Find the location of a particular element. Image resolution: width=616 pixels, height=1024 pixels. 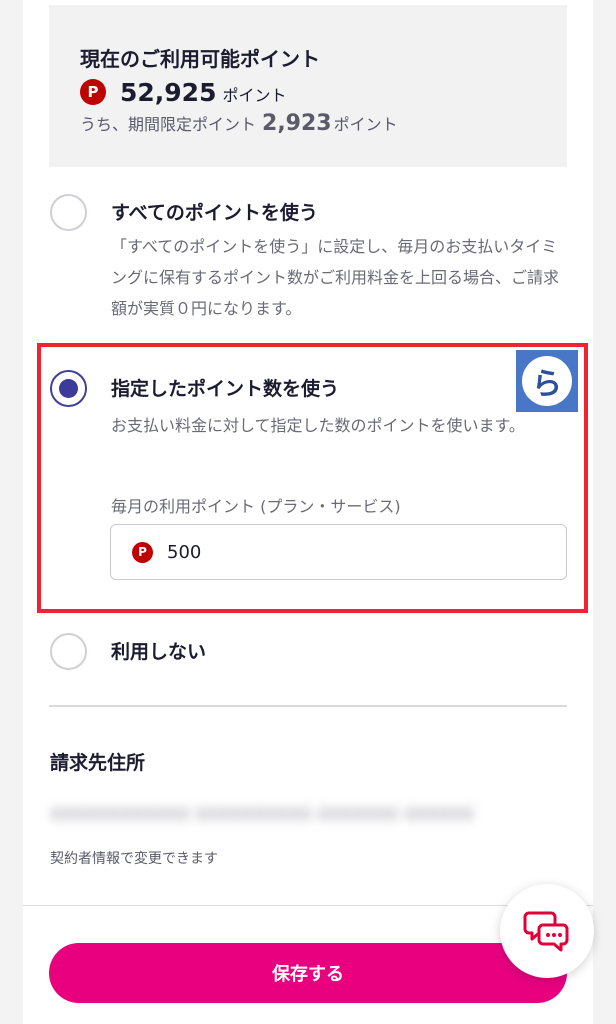

monthly-points-field-label: 毎月の利用ポイント (プラン・サービス) is located at coordinates (256, 506).